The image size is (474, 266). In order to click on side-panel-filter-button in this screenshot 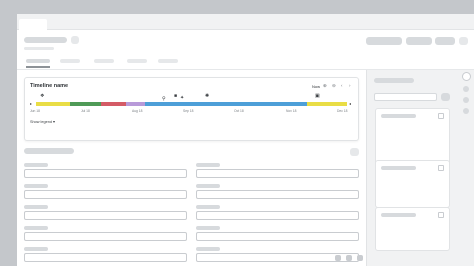, I will do `click(445, 97)`.